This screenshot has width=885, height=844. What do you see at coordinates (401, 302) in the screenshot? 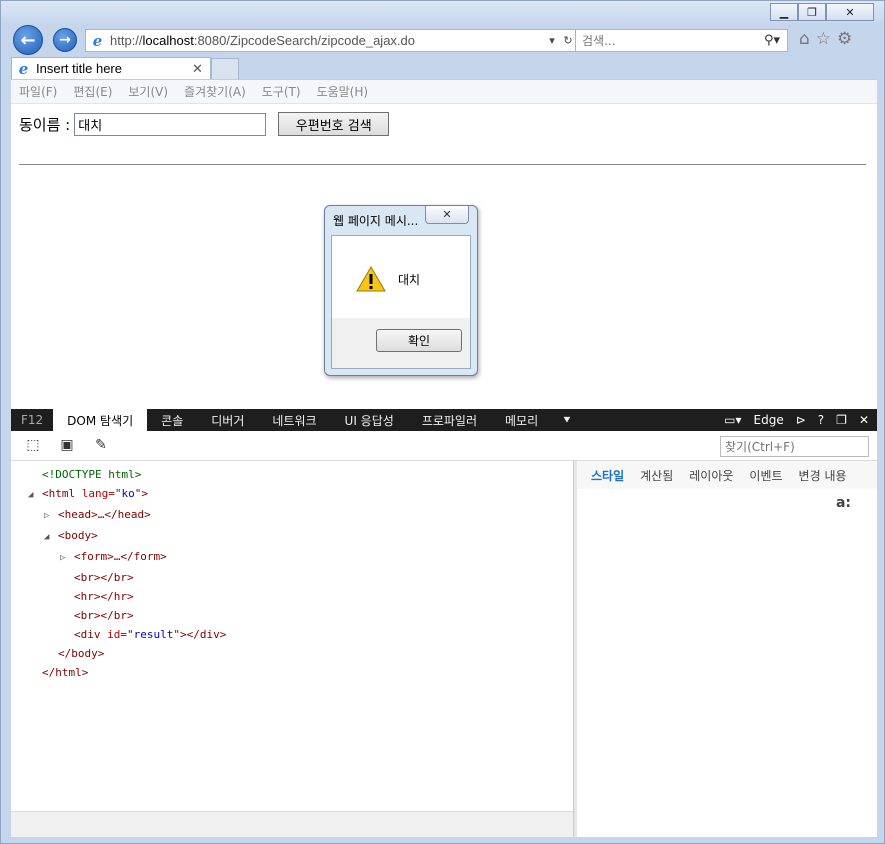
I see `dialog-body: 대치 확인` at bounding box center [401, 302].